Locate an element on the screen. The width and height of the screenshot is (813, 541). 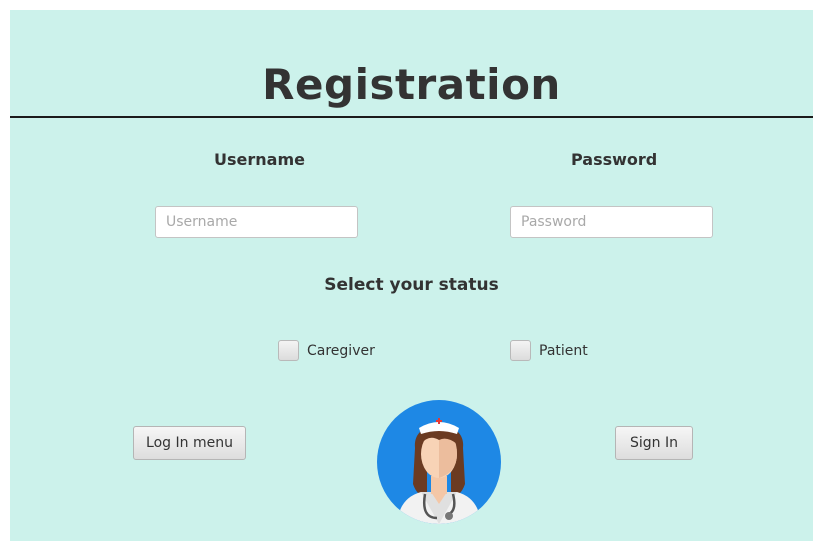
caregiver-checkbox-label: Caregiver is located at coordinates (341, 350).